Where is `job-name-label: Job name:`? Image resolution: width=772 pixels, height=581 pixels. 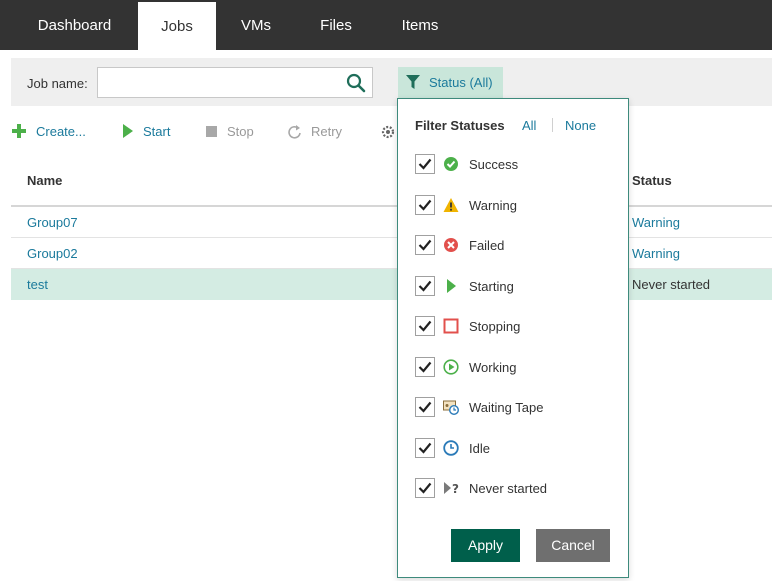 job-name-label: Job name: is located at coordinates (57, 83).